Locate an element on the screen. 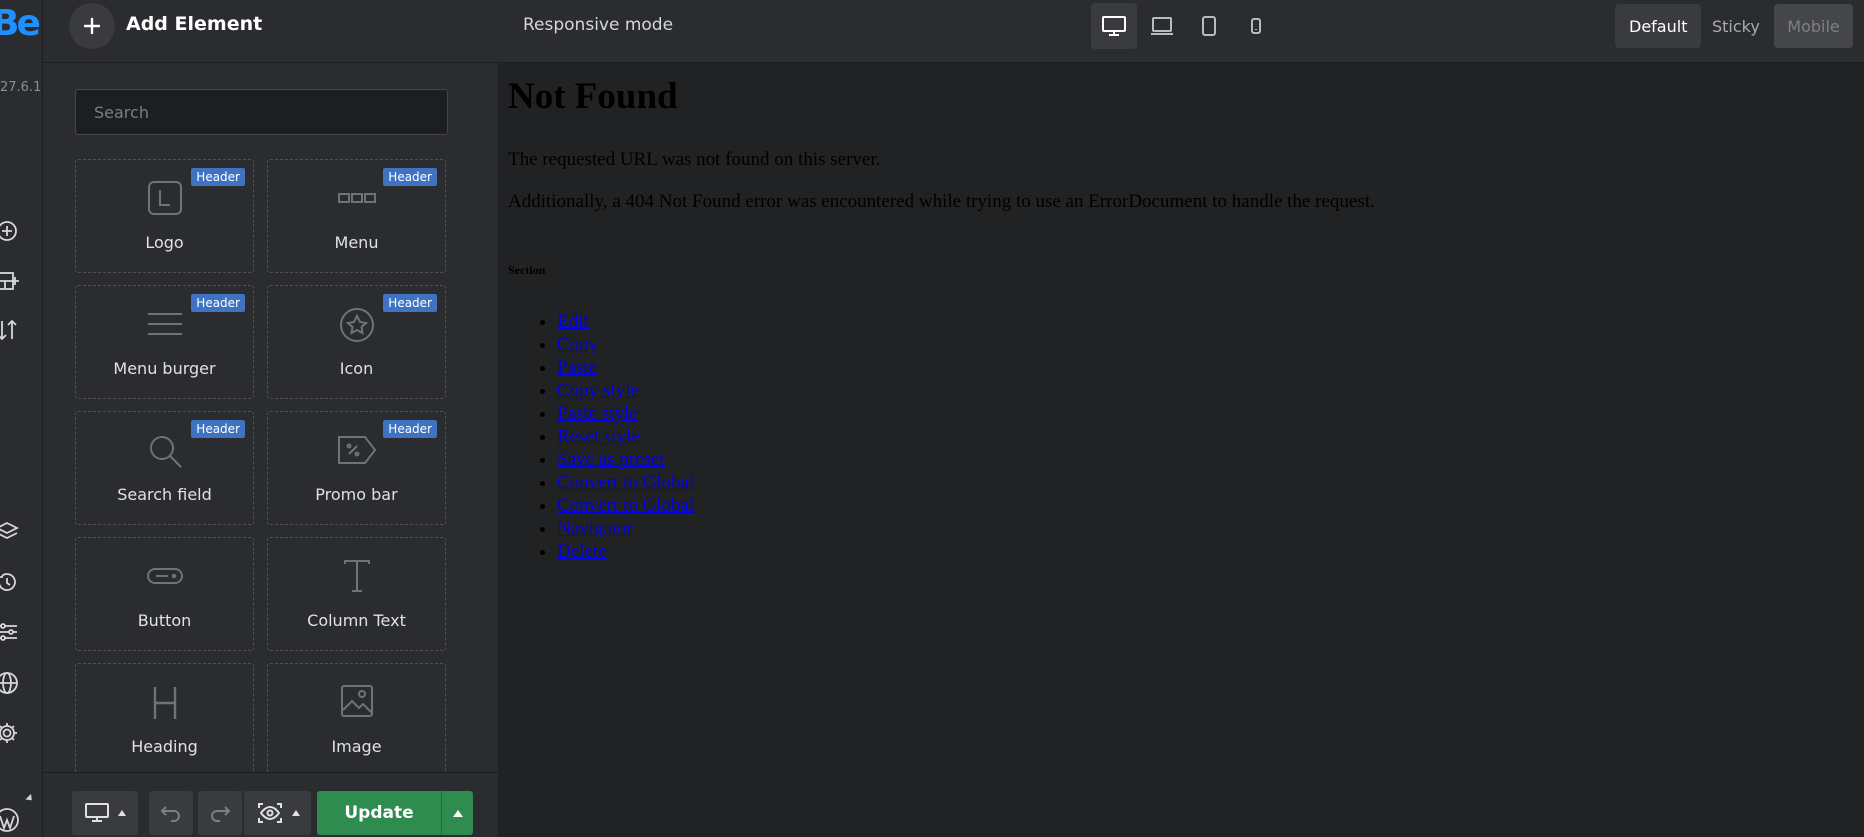 This screenshot has height=837, width=1864. mobile-view-button is located at coordinates (1256, 26).